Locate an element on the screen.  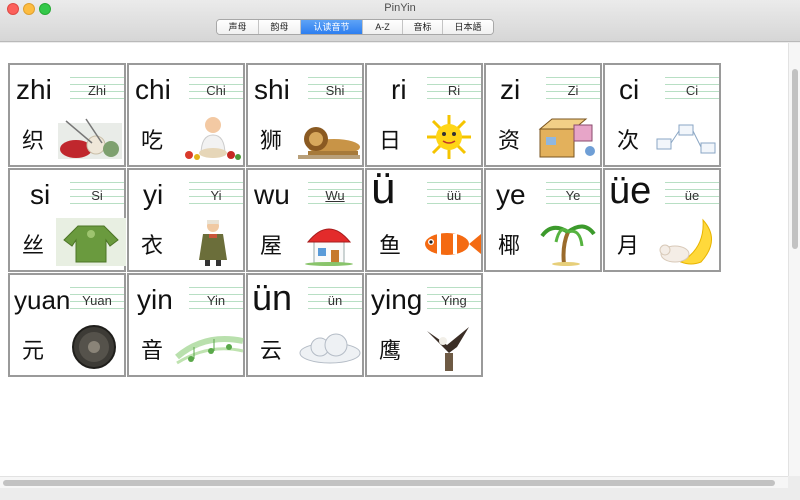
eagle-icon is located at coordinates (448, 349).